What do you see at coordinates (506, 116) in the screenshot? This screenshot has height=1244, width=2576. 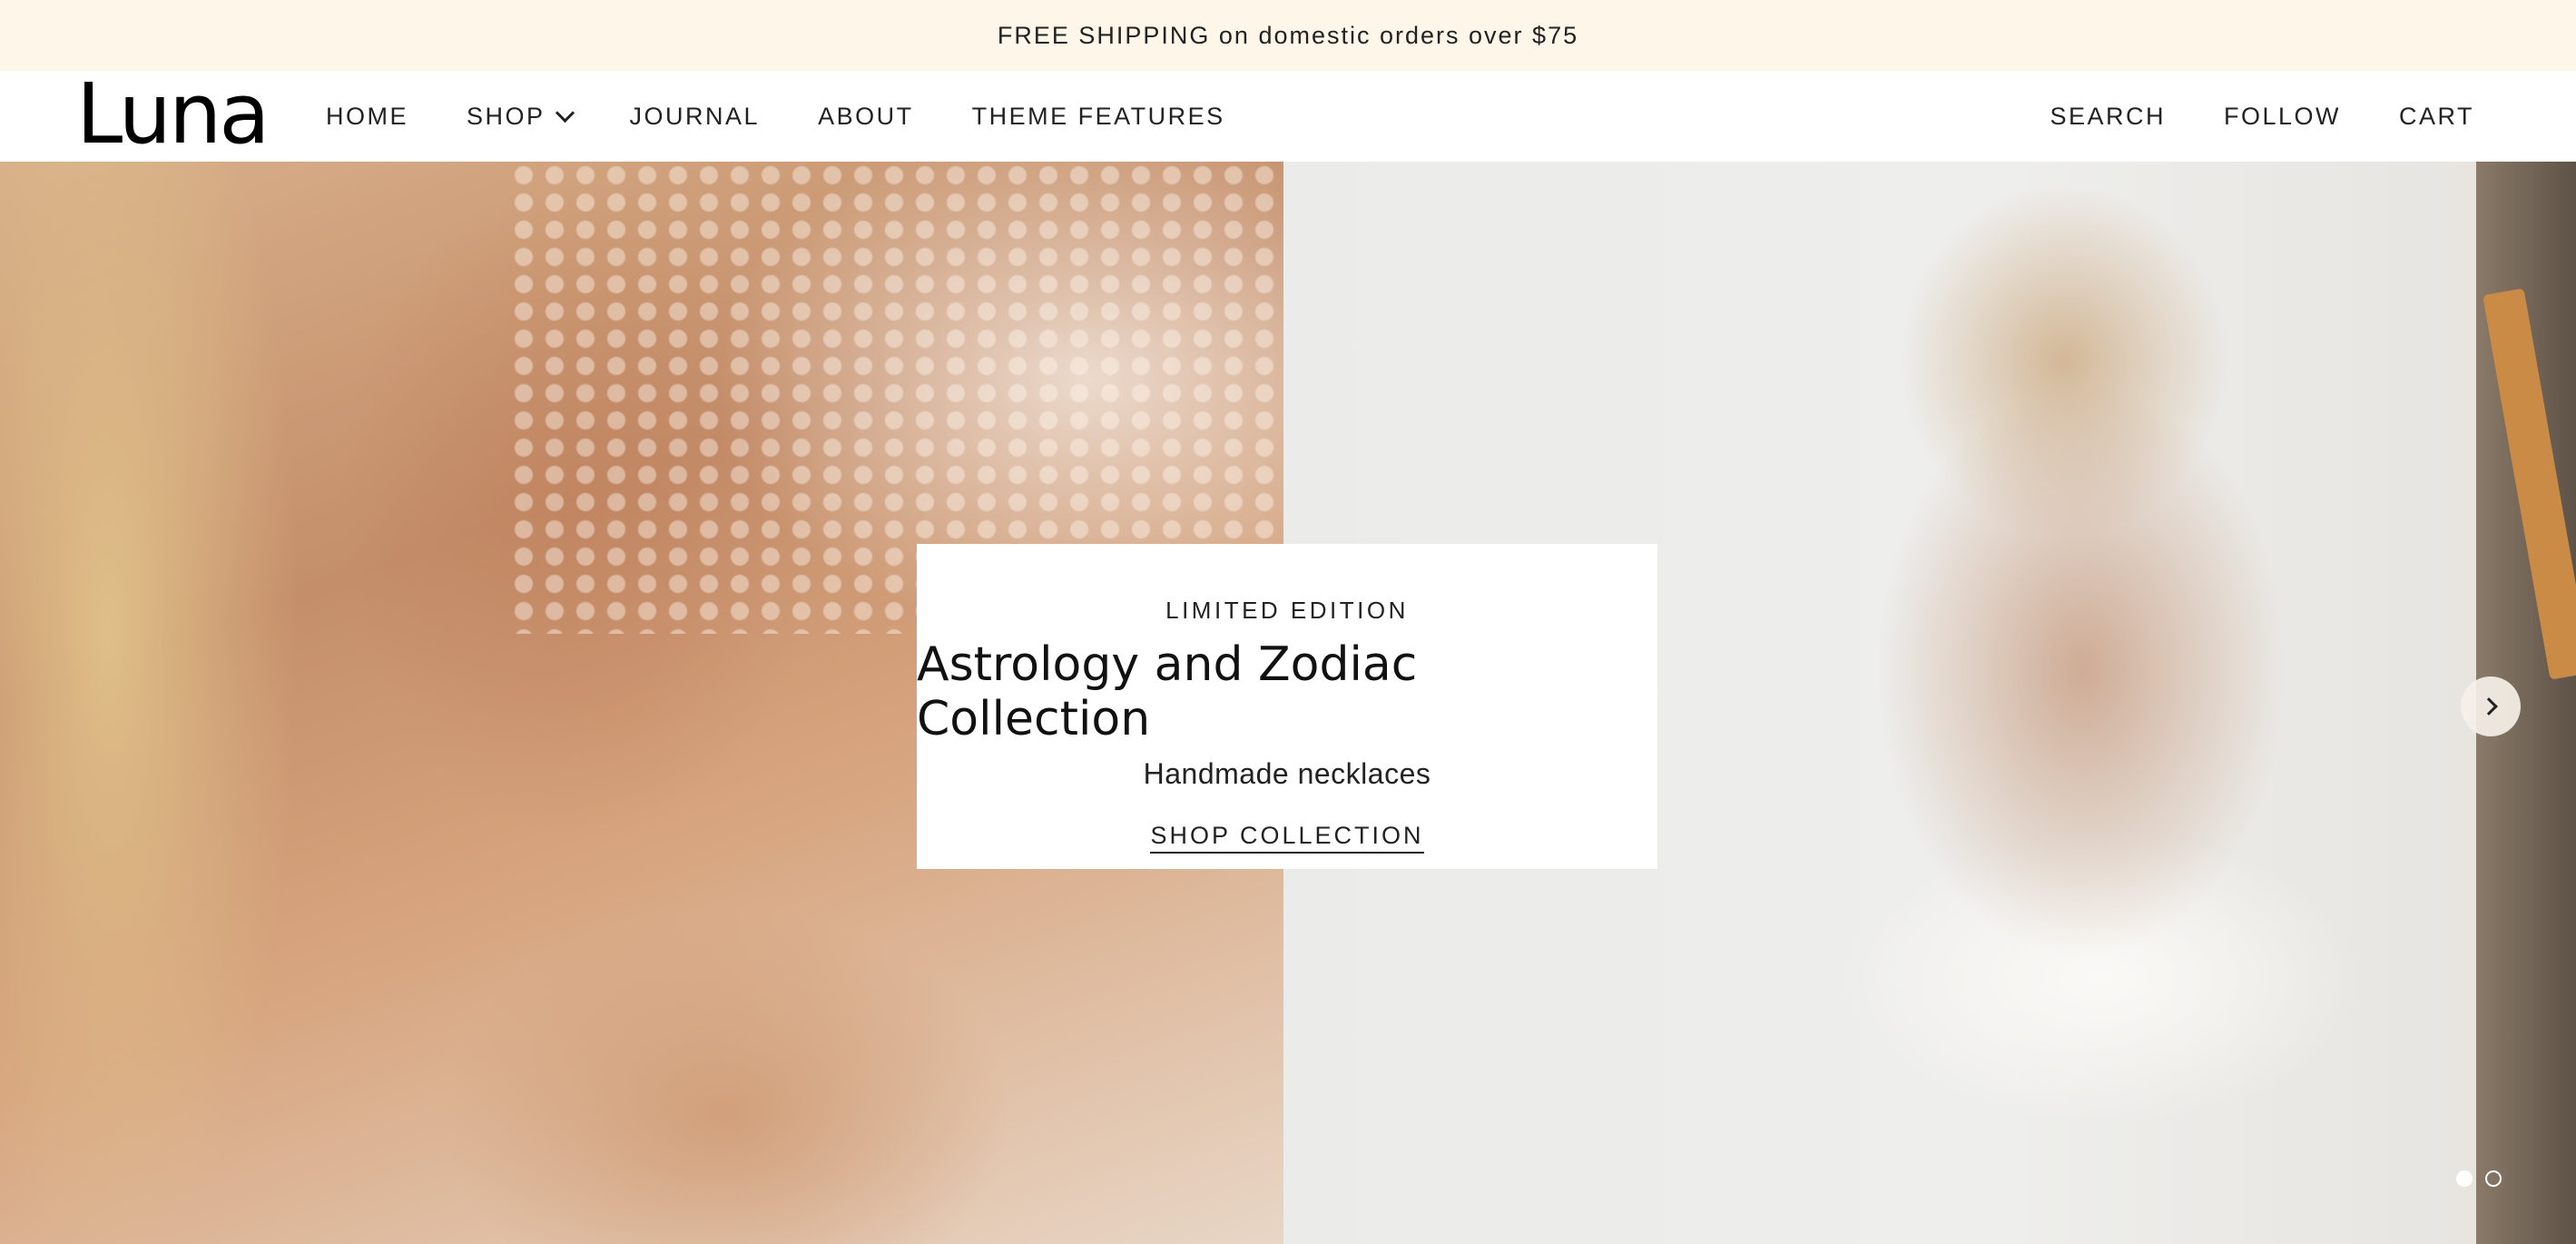 I see `nav-shop-label: SHOP` at bounding box center [506, 116].